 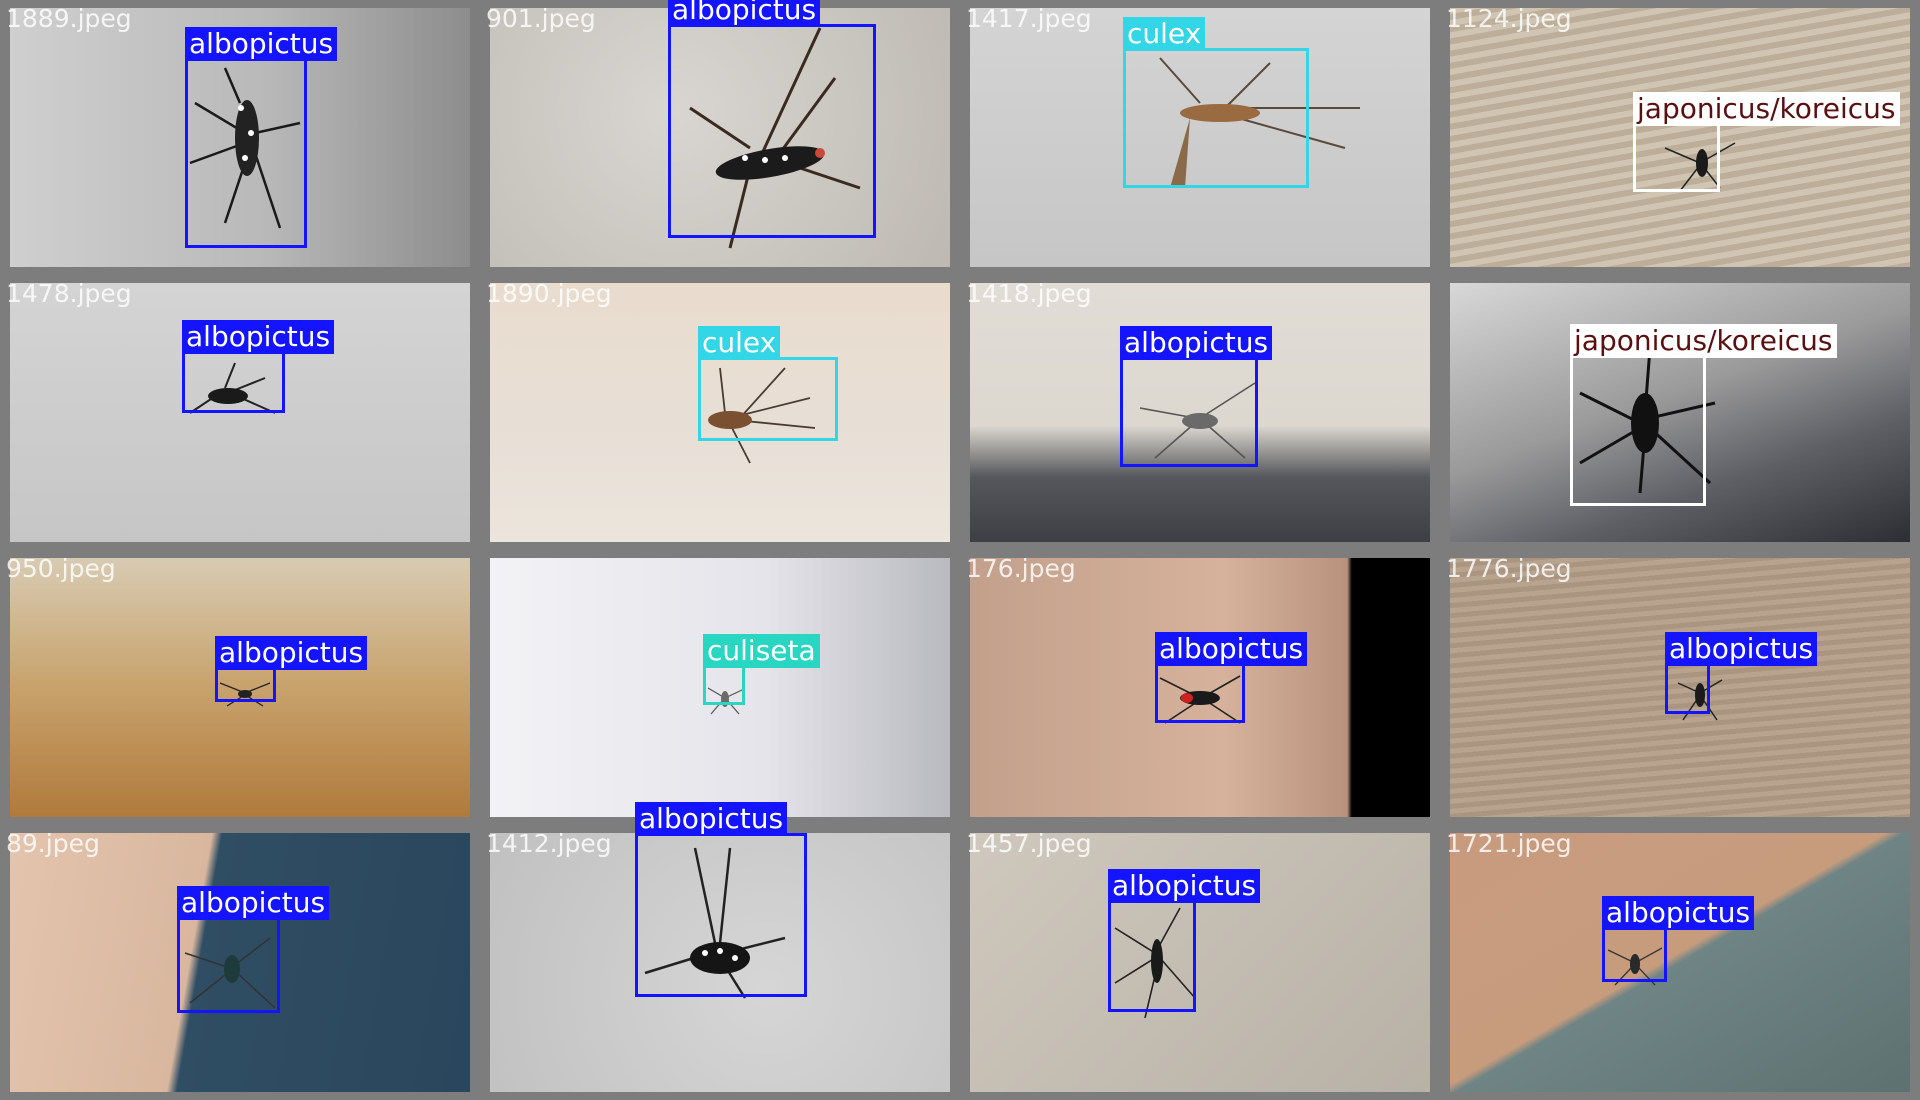 I want to click on image-tile: 1776.jpeg albopictus, so click(x=1680, y=687).